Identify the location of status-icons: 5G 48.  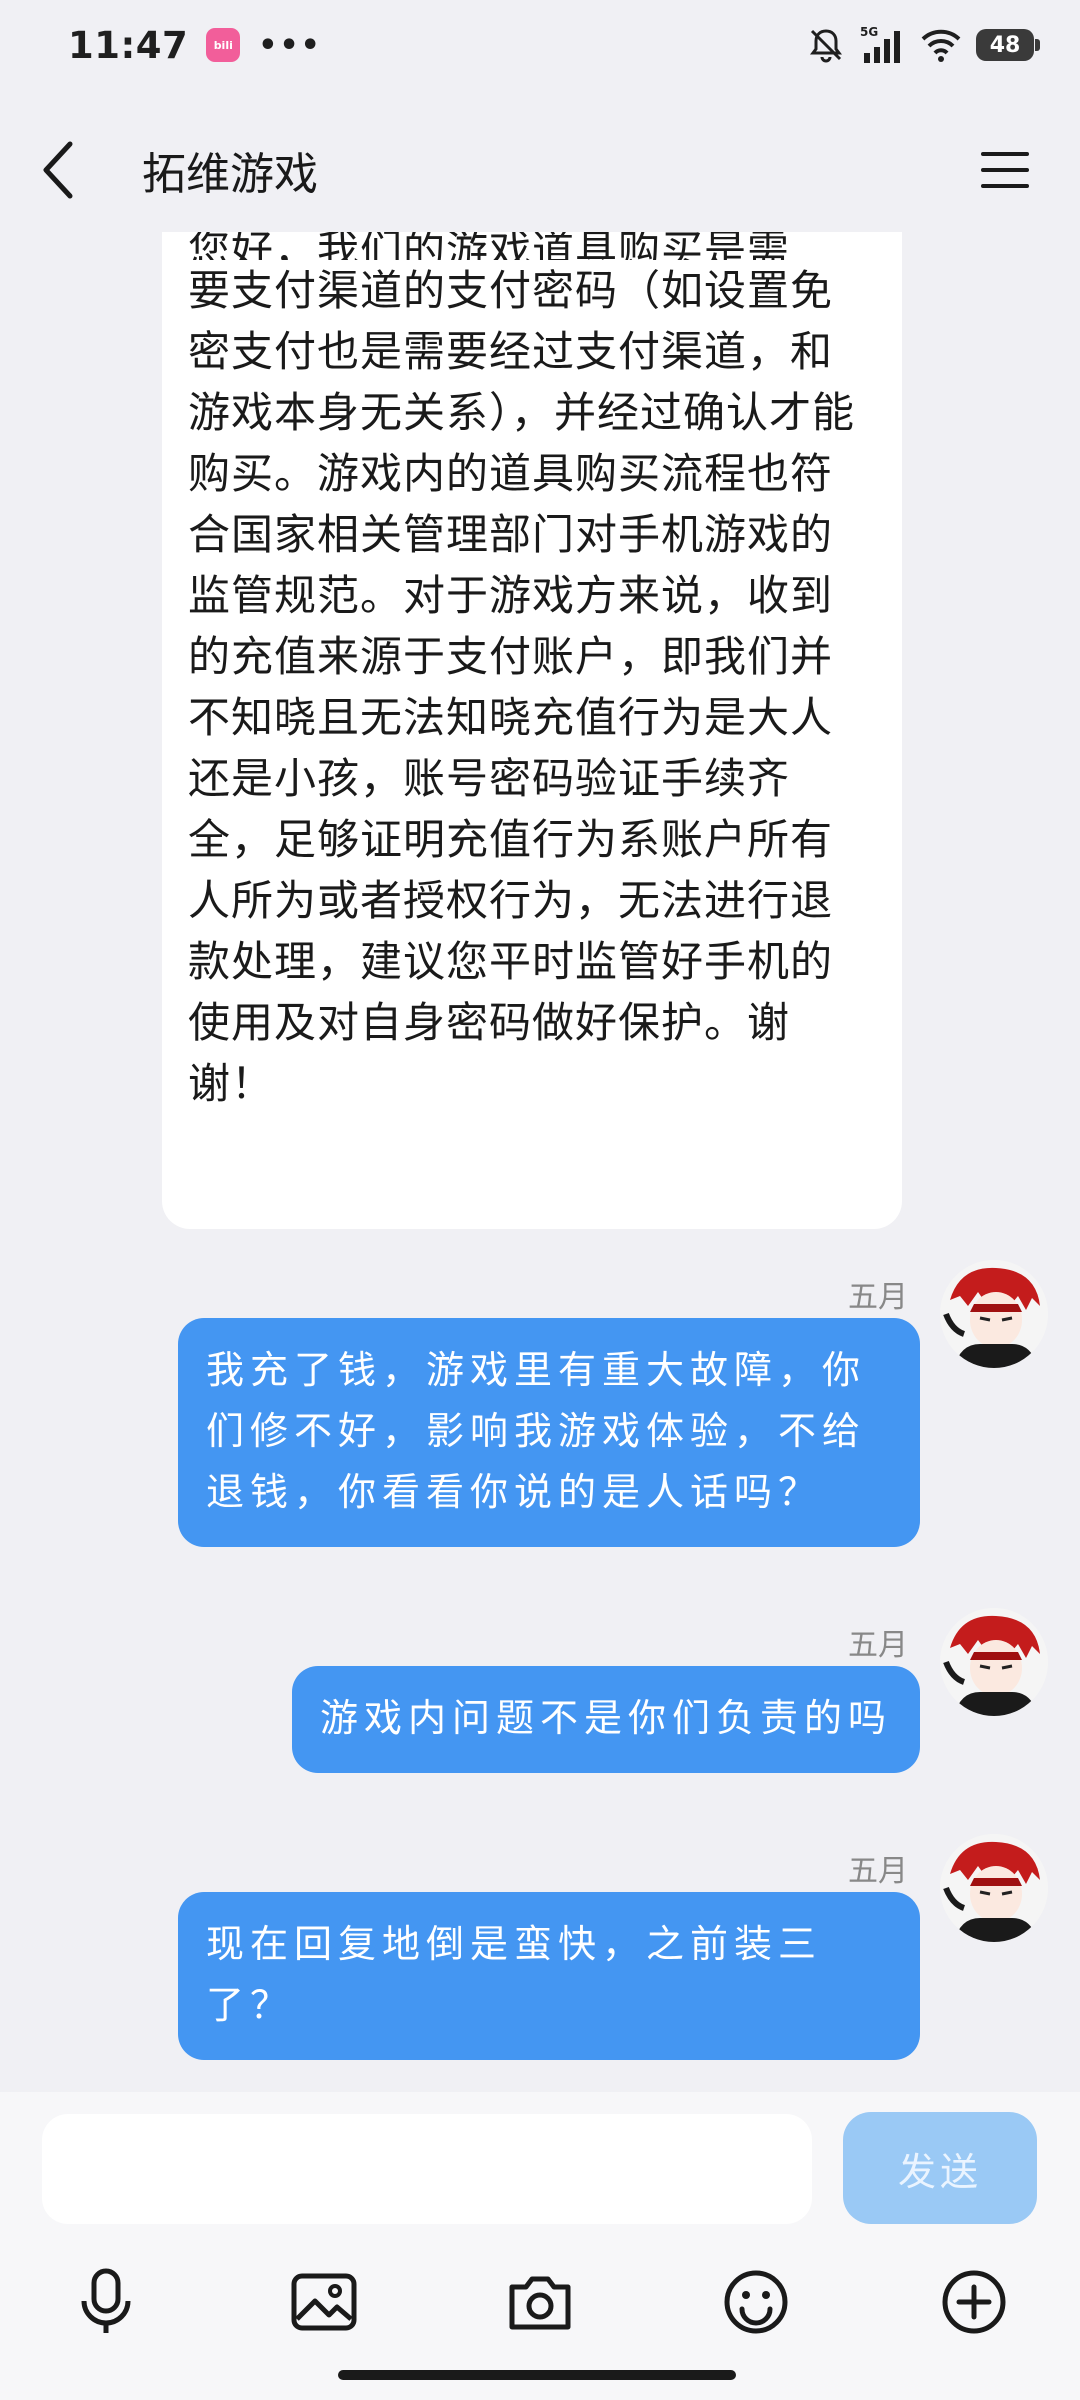
(923, 45).